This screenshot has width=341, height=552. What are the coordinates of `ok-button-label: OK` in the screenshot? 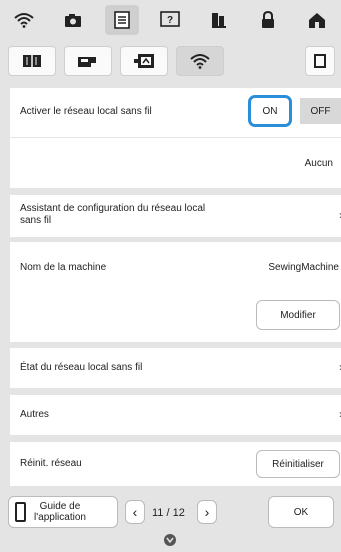 It's located at (301, 512).